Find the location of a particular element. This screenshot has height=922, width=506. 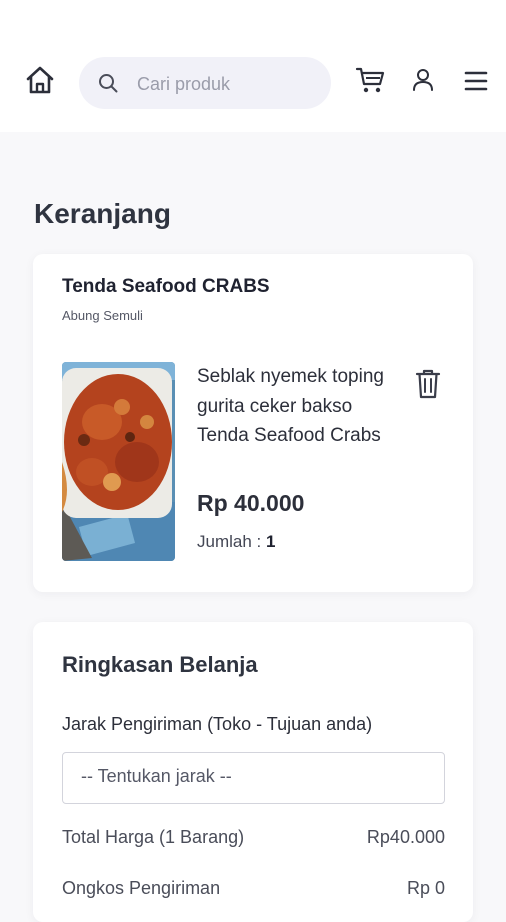

home-icon is located at coordinates (40, 80).